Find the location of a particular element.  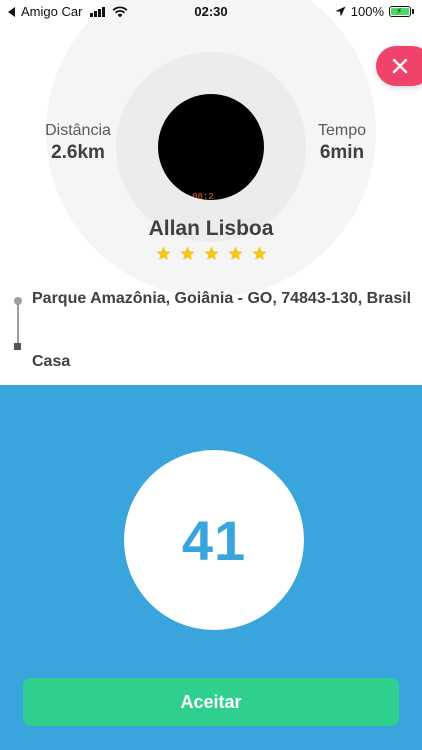

driver-name: Allan Lisboa is located at coordinates (211, 228).